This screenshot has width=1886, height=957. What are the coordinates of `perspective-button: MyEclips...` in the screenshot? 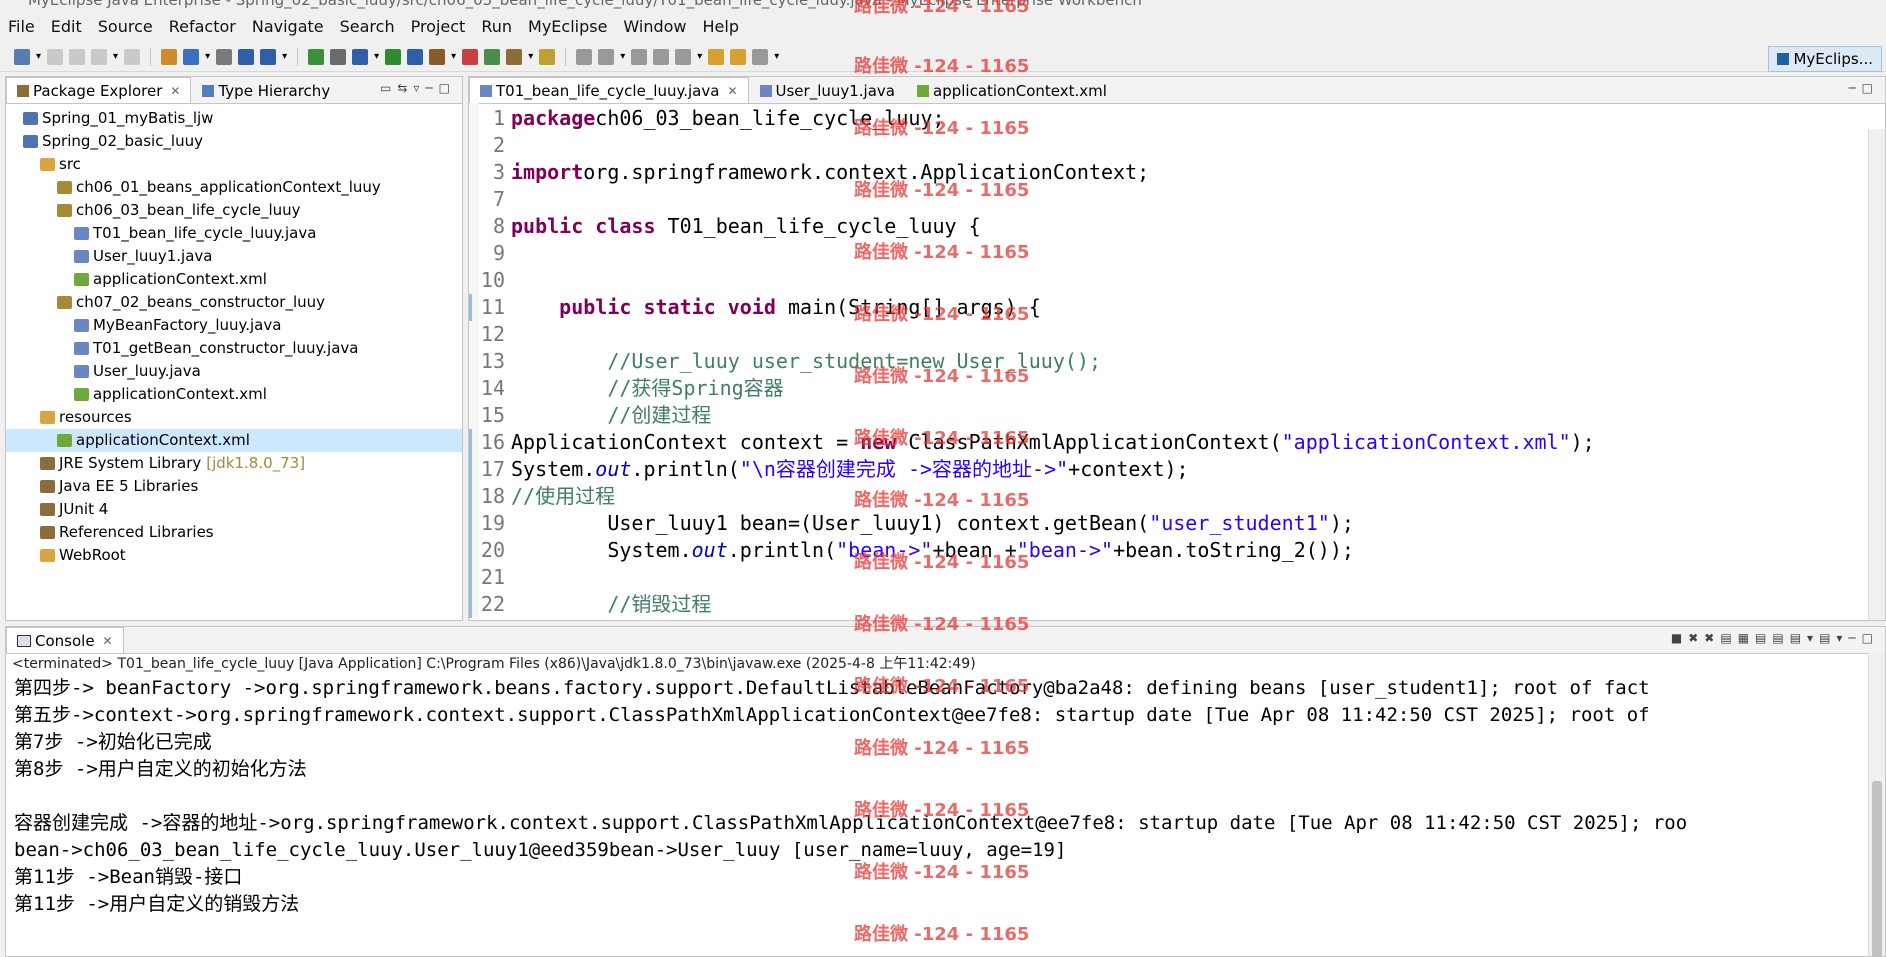 It's located at (1825, 59).